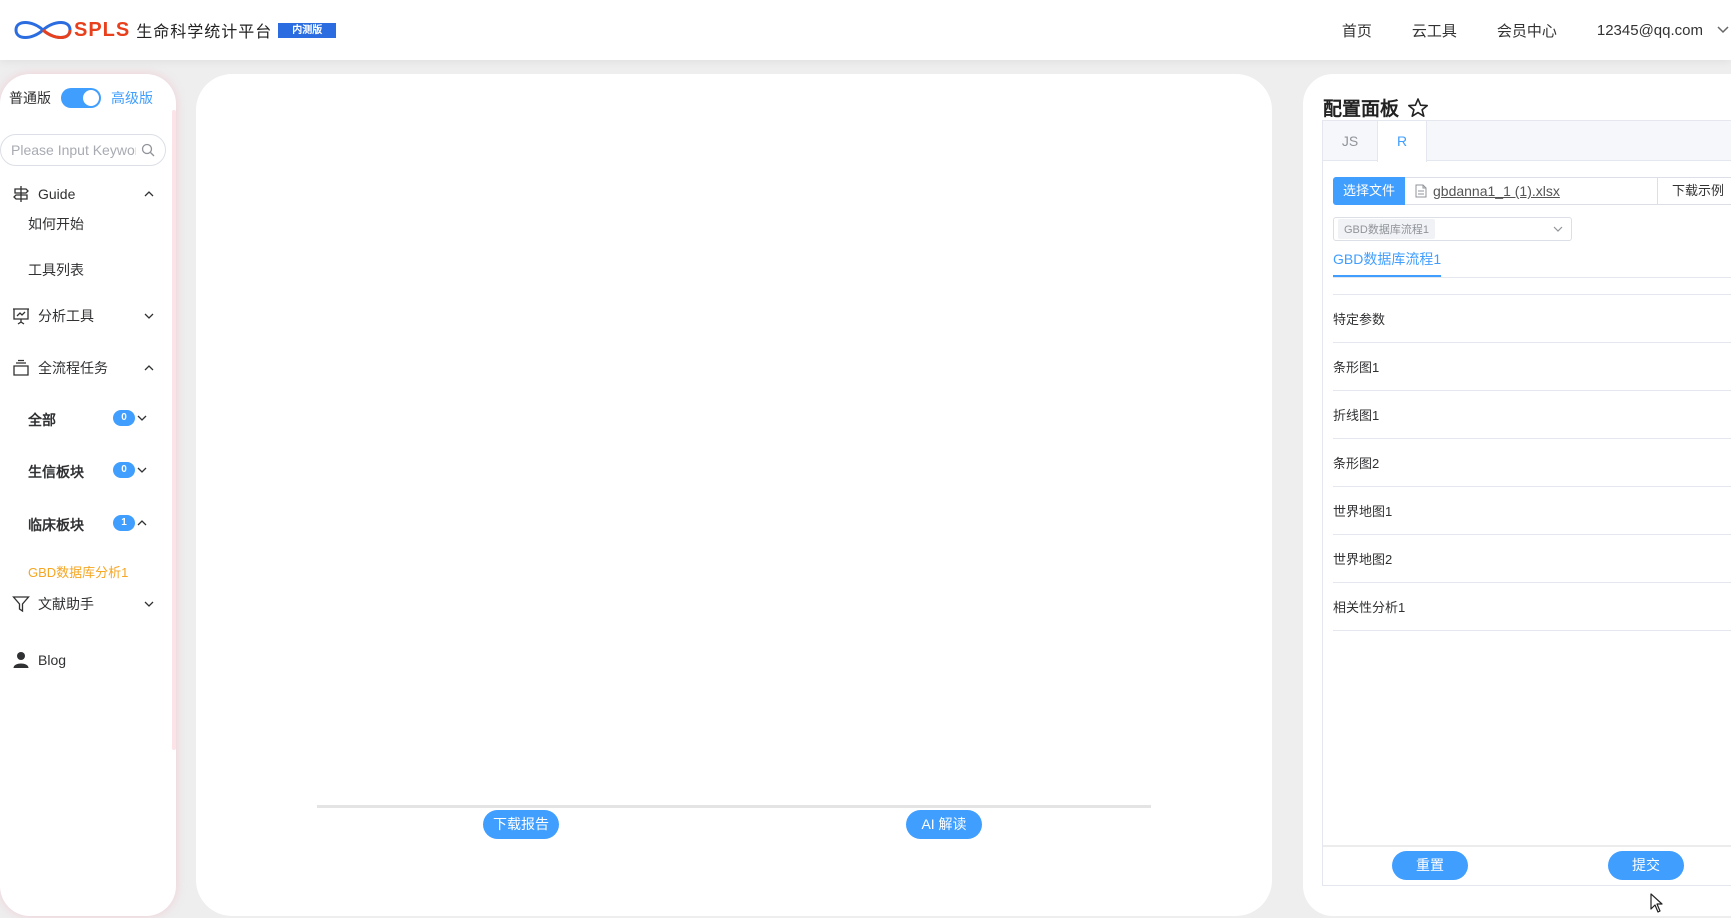  What do you see at coordinates (21, 316) in the screenshot?
I see `presentation-chart-icon` at bounding box center [21, 316].